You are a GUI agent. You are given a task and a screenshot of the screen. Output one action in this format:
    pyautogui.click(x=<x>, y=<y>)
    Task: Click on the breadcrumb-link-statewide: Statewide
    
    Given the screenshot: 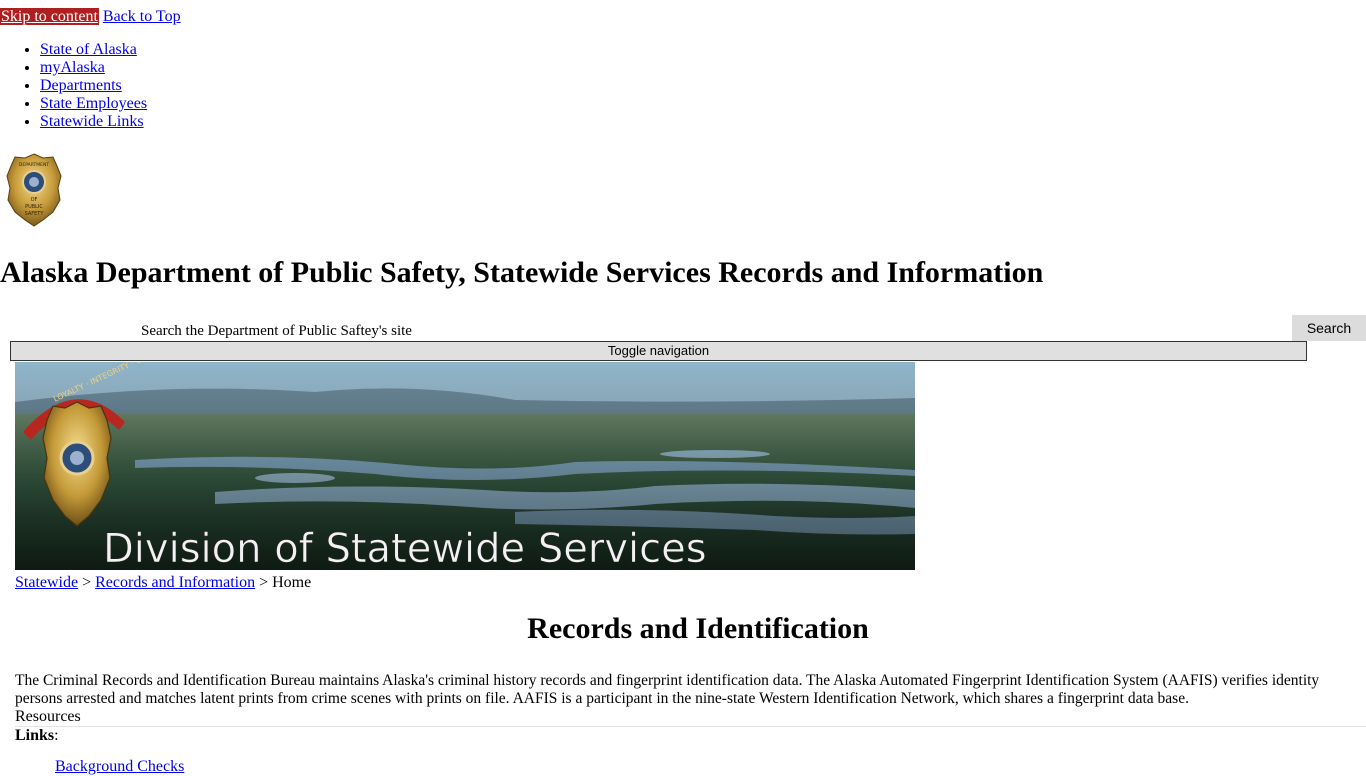 What is the action you would take?
    pyautogui.click(x=46, y=582)
    